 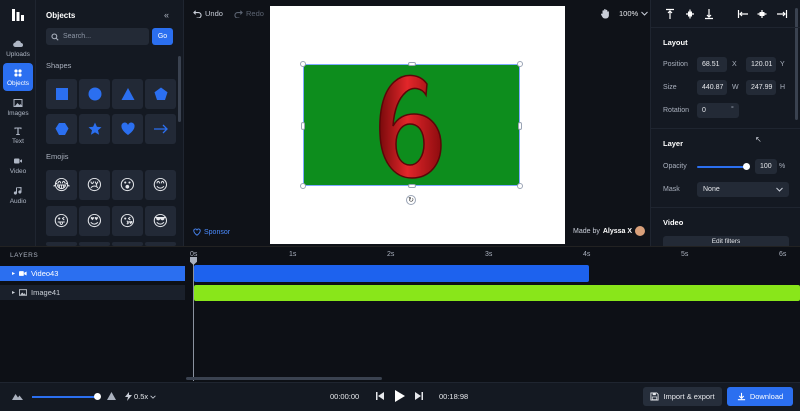 I want to click on position-x-unit: X, so click(x=734, y=64).